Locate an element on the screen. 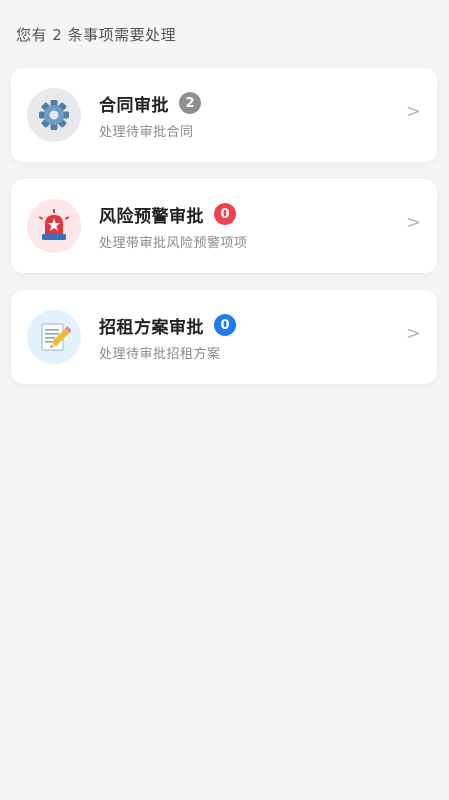  contract-title-row: 合同审批 2 is located at coordinates (150, 103).